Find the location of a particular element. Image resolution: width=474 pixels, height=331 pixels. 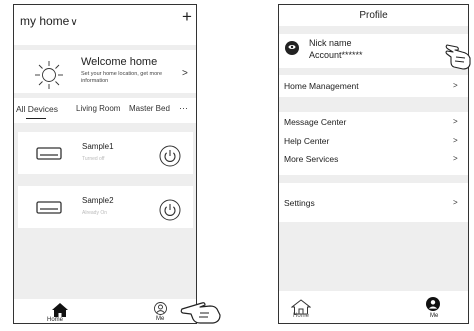

menu-label: Help Center is located at coordinates (307, 141).